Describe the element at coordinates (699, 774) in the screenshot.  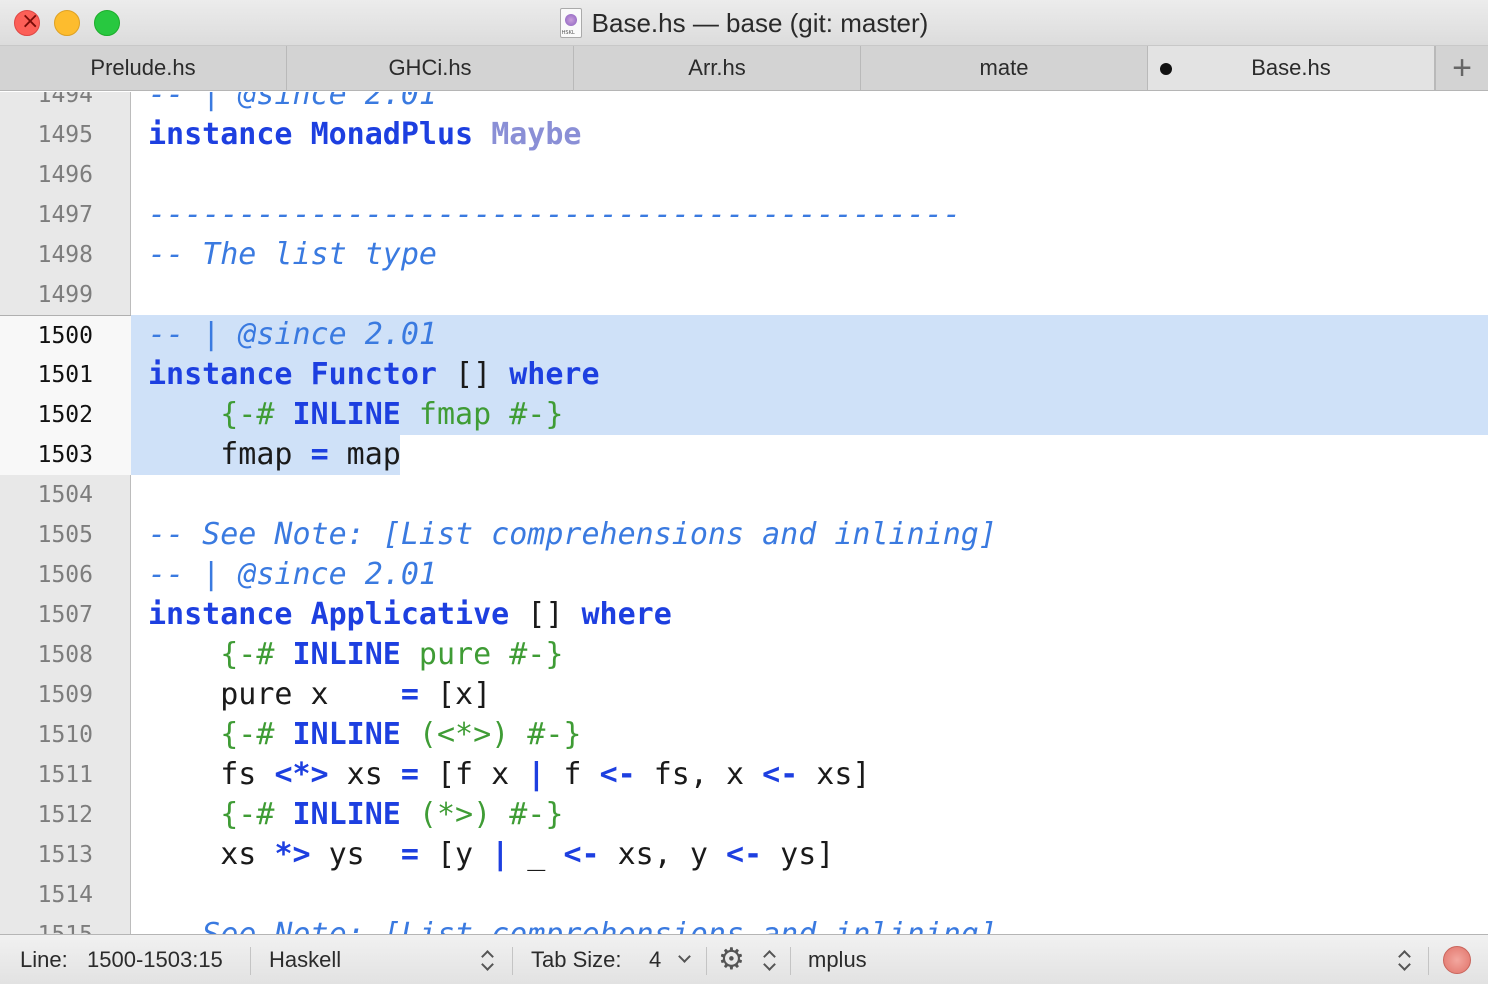
I see `code-token: fs, x` at that location.